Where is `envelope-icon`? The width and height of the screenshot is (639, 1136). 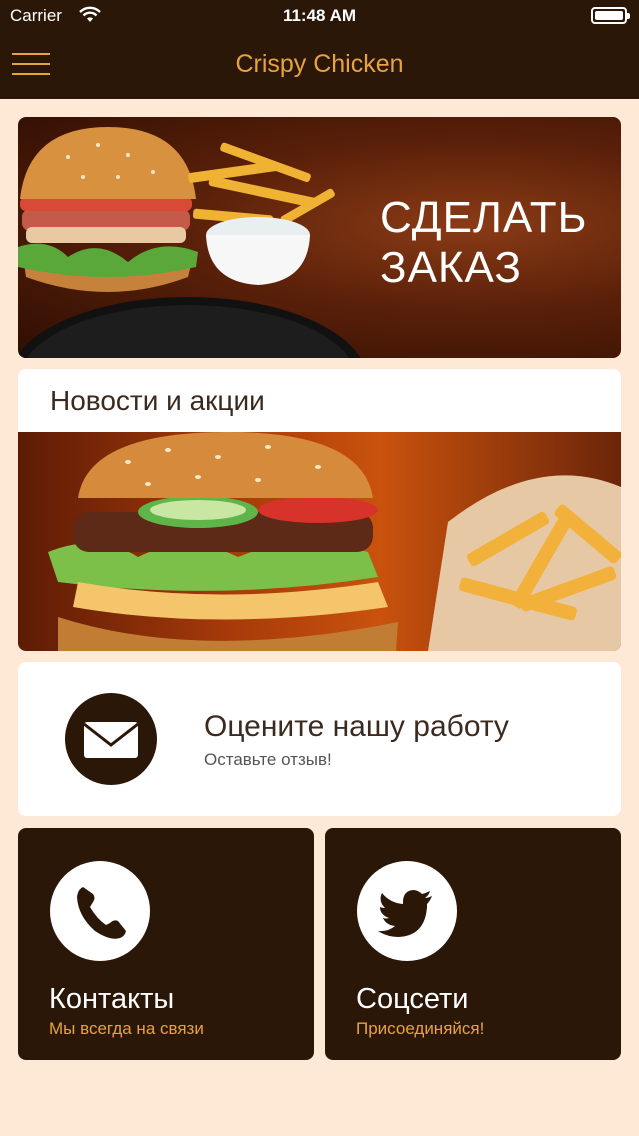 envelope-icon is located at coordinates (111, 739).